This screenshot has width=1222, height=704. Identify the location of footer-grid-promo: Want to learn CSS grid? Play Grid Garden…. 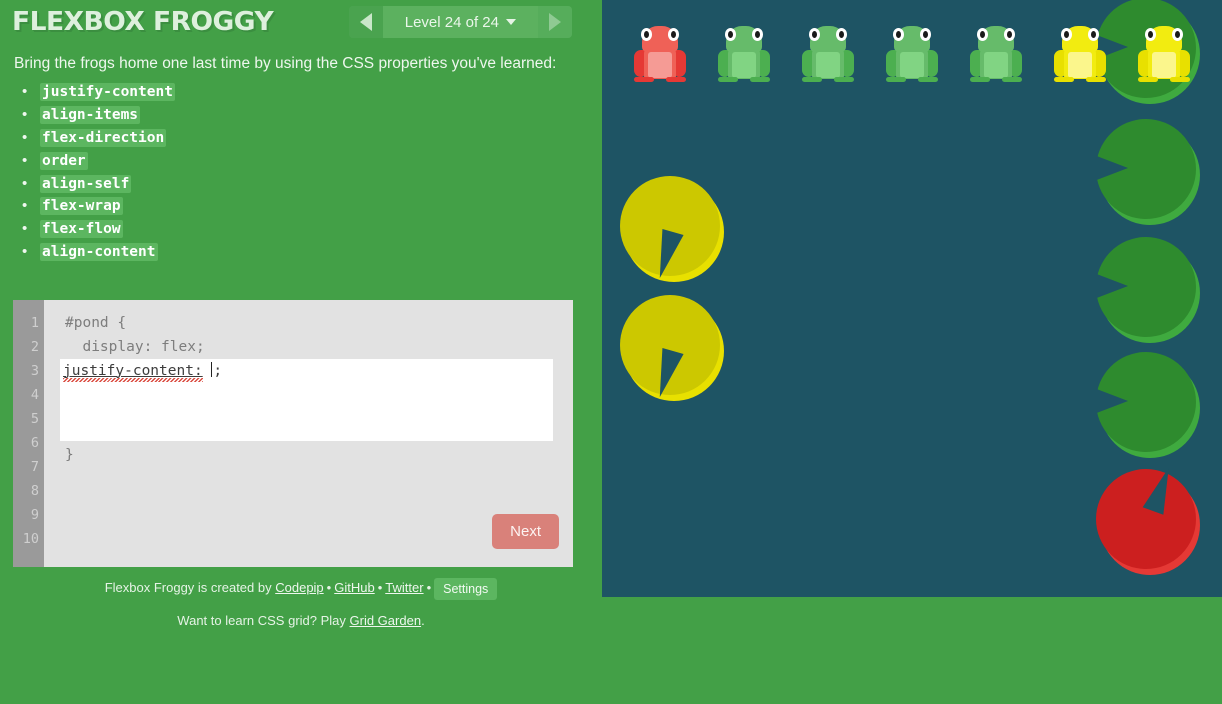
(301, 620).